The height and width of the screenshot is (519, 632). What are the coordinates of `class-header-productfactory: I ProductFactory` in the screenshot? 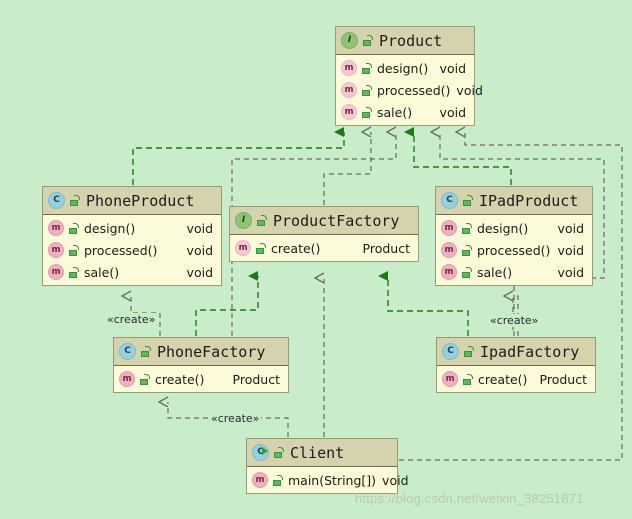 It's located at (324, 221).